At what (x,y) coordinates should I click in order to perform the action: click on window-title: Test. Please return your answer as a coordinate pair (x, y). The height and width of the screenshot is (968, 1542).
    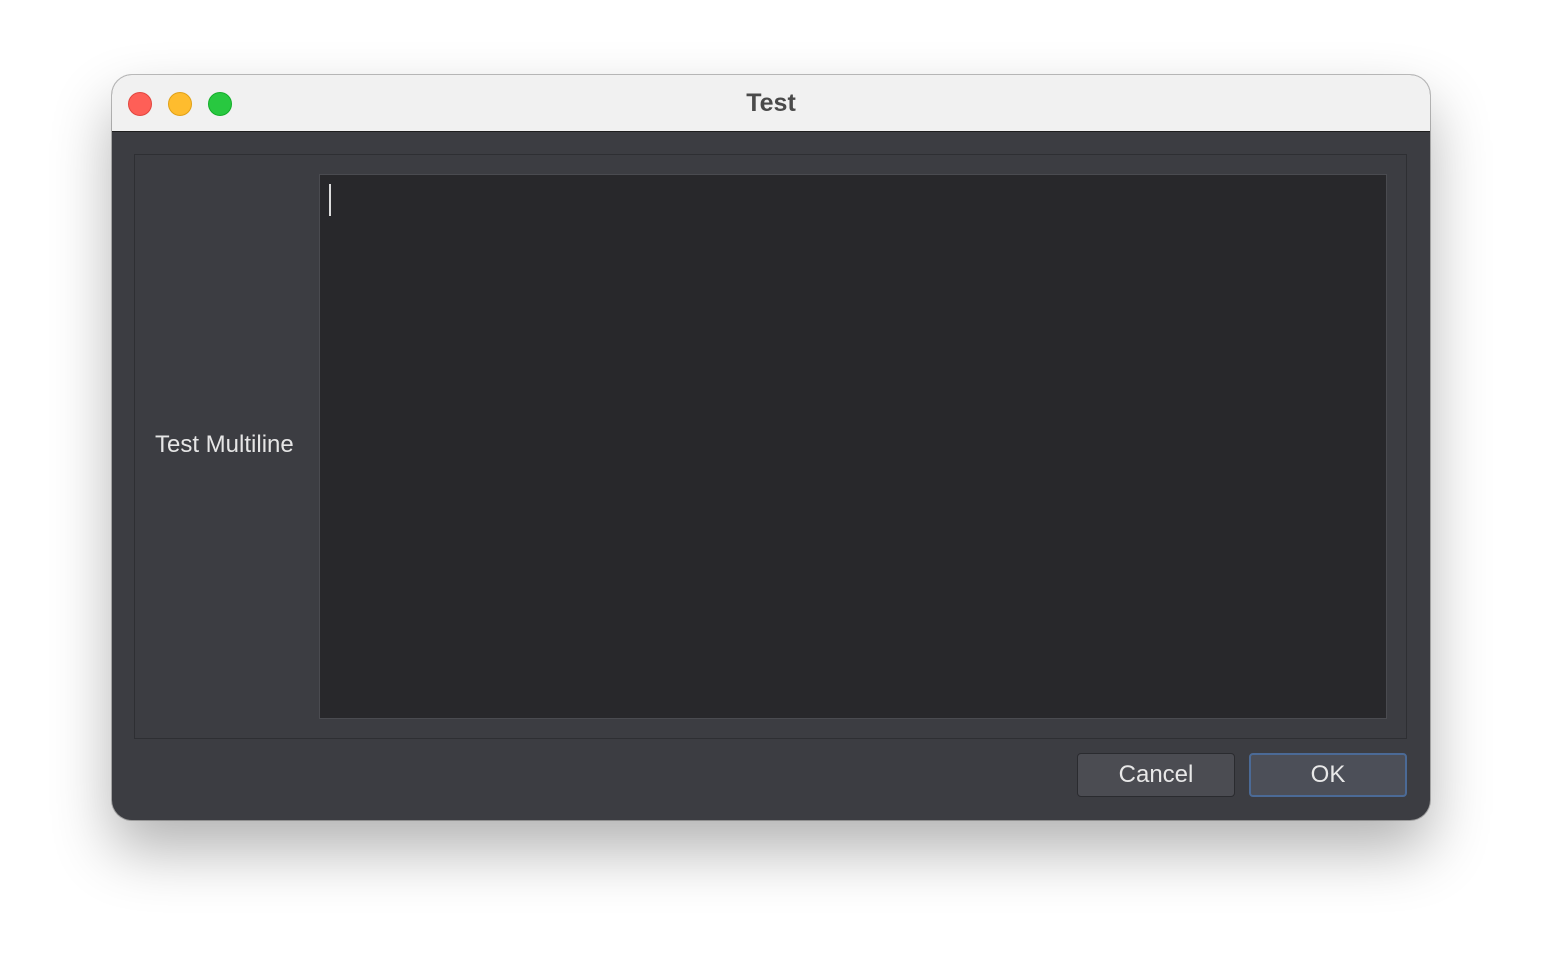
    Looking at the image, I should click on (771, 103).